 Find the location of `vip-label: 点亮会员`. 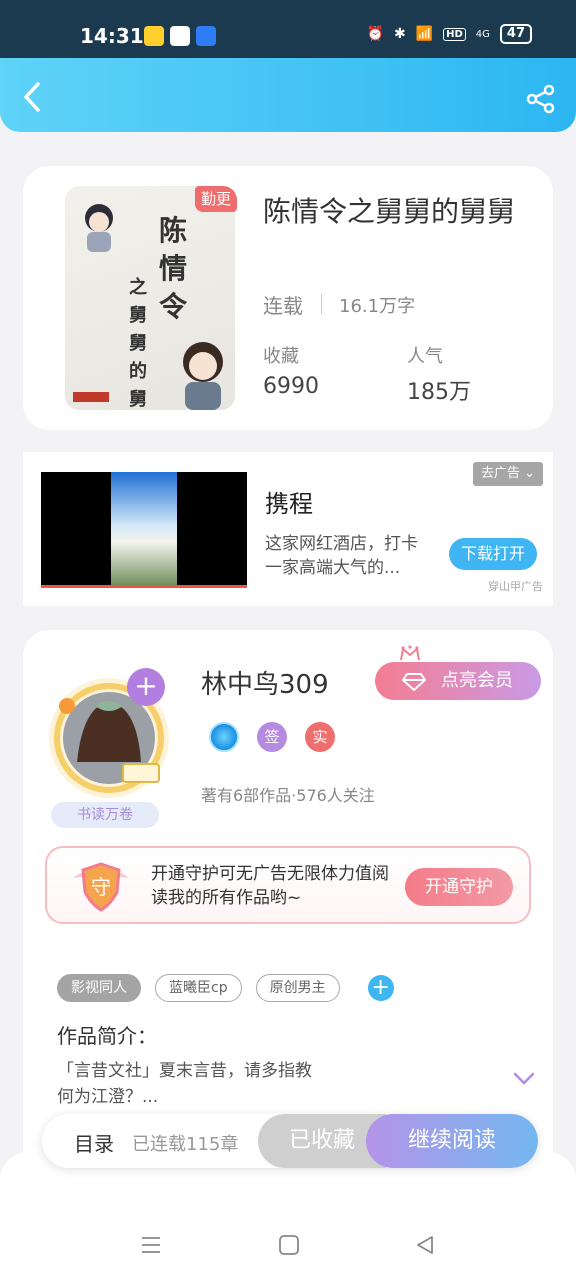

vip-label: 点亮会员 is located at coordinates (477, 680).